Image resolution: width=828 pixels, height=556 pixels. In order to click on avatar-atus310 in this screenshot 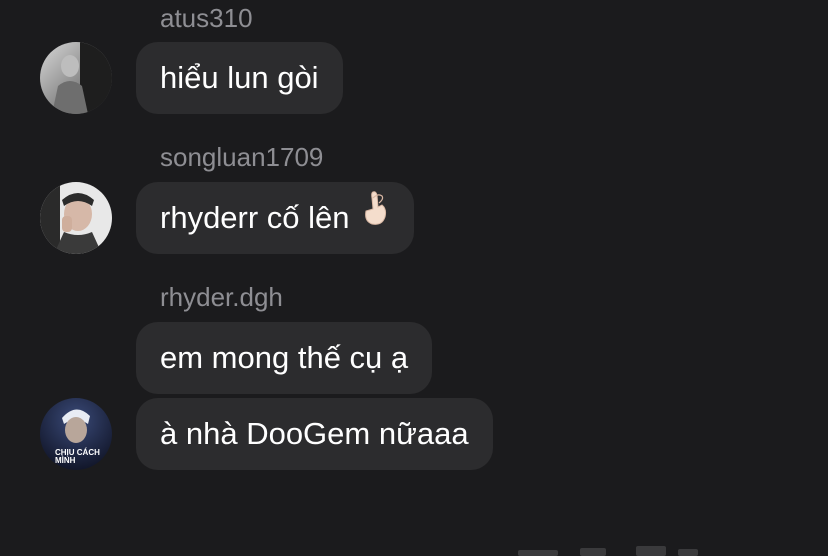, I will do `click(76, 78)`.